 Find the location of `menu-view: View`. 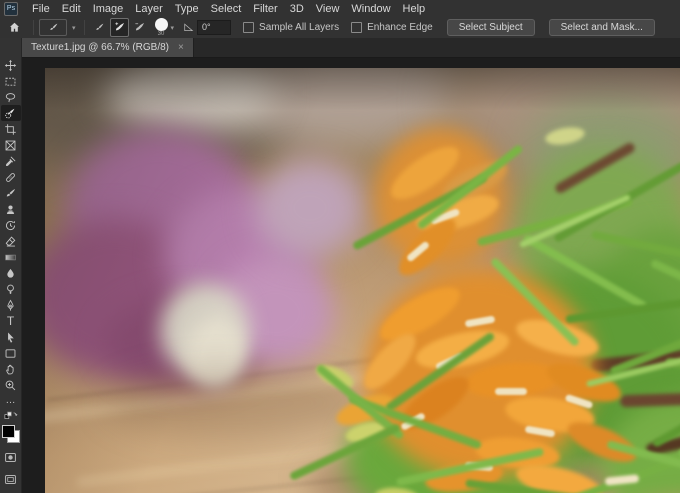

menu-view: View is located at coordinates (328, 9).